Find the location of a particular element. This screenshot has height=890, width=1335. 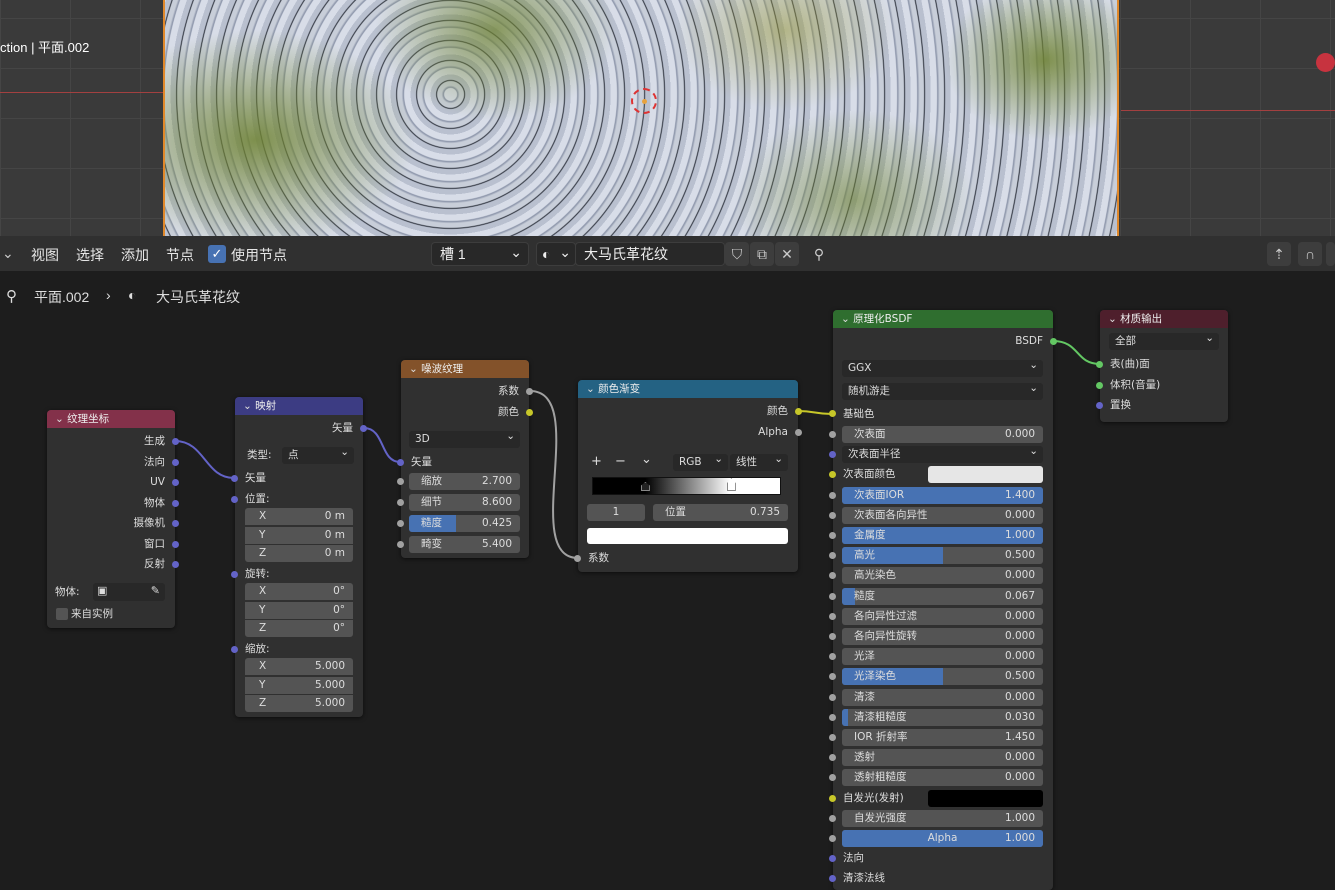

bsdf-field: 清漆 0.000 is located at coordinates (942, 697).